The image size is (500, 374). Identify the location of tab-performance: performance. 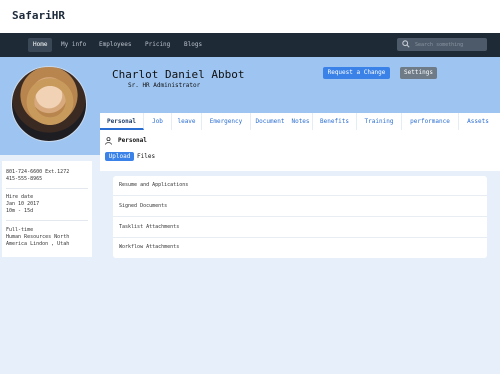
(430, 121).